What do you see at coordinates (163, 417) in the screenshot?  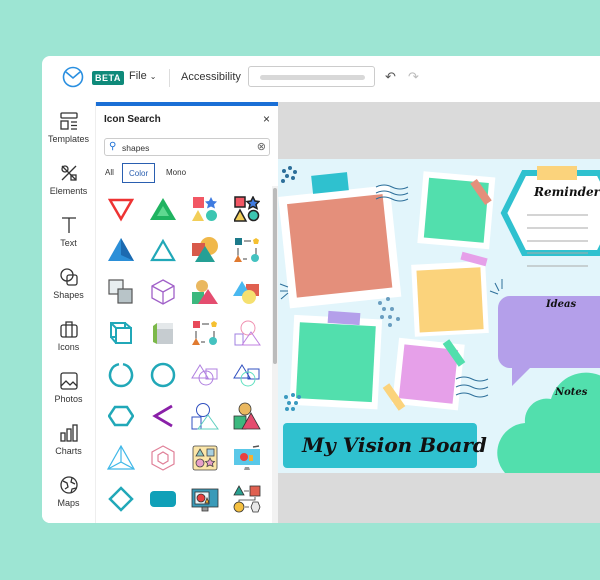 I see `less-than-icon` at bounding box center [163, 417].